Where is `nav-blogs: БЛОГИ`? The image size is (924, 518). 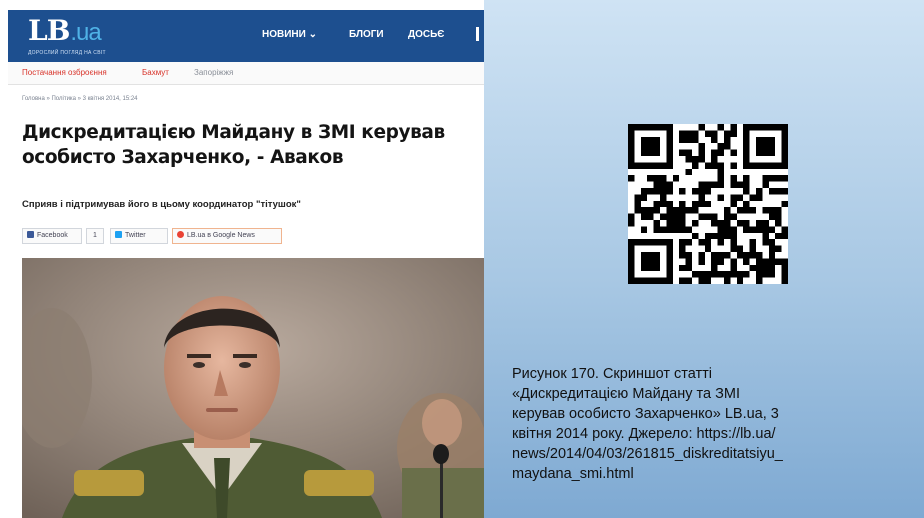 nav-blogs: БЛОГИ is located at coordinates (366, 34).